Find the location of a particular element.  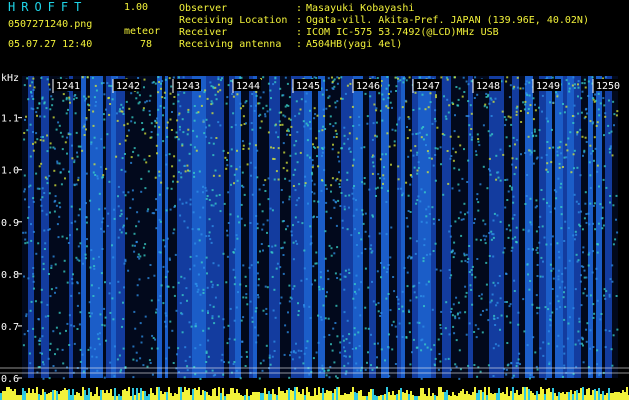

power-strip is located at coordinates (314, 393).